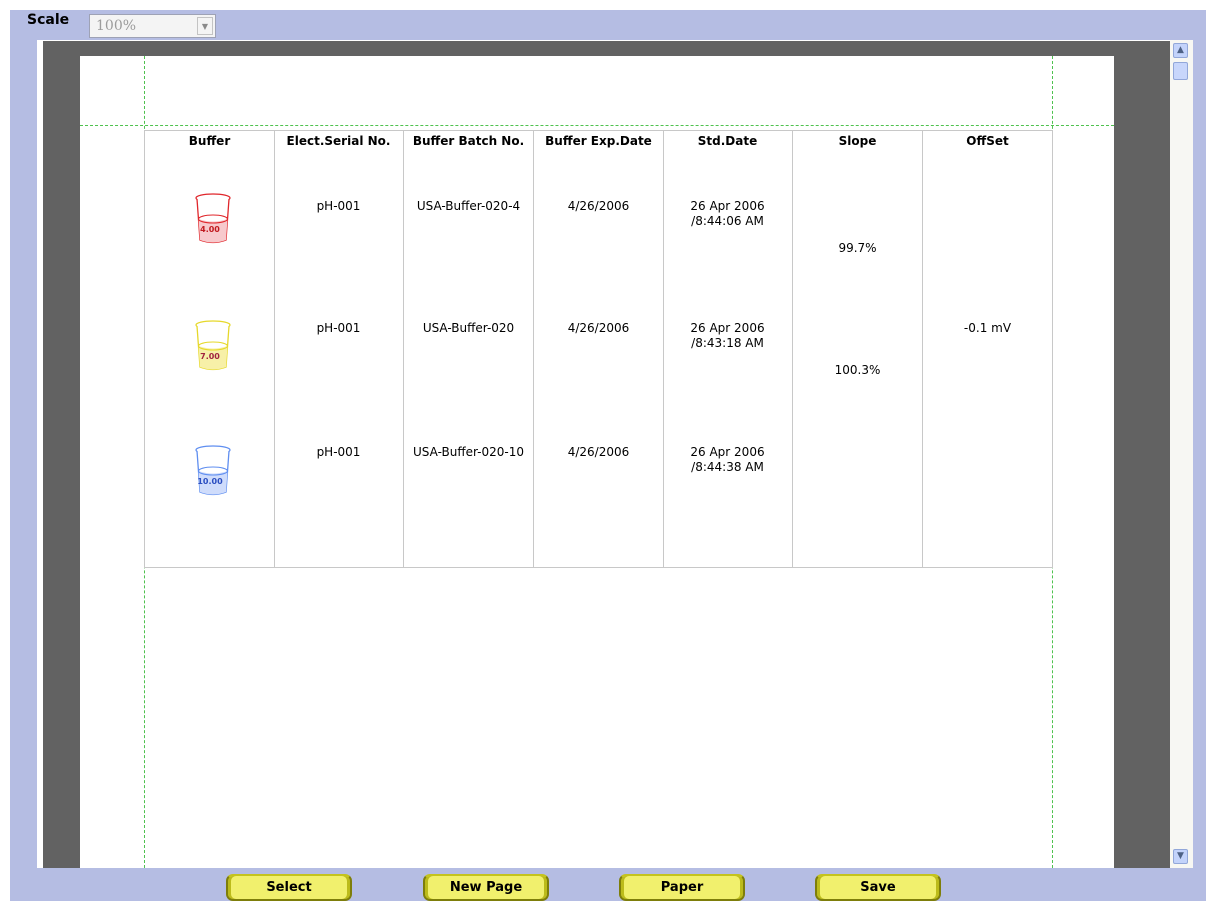 This screenshot has height=901, width=1210. I want to click on beaker-icon: 4.00, so click(215, 223).